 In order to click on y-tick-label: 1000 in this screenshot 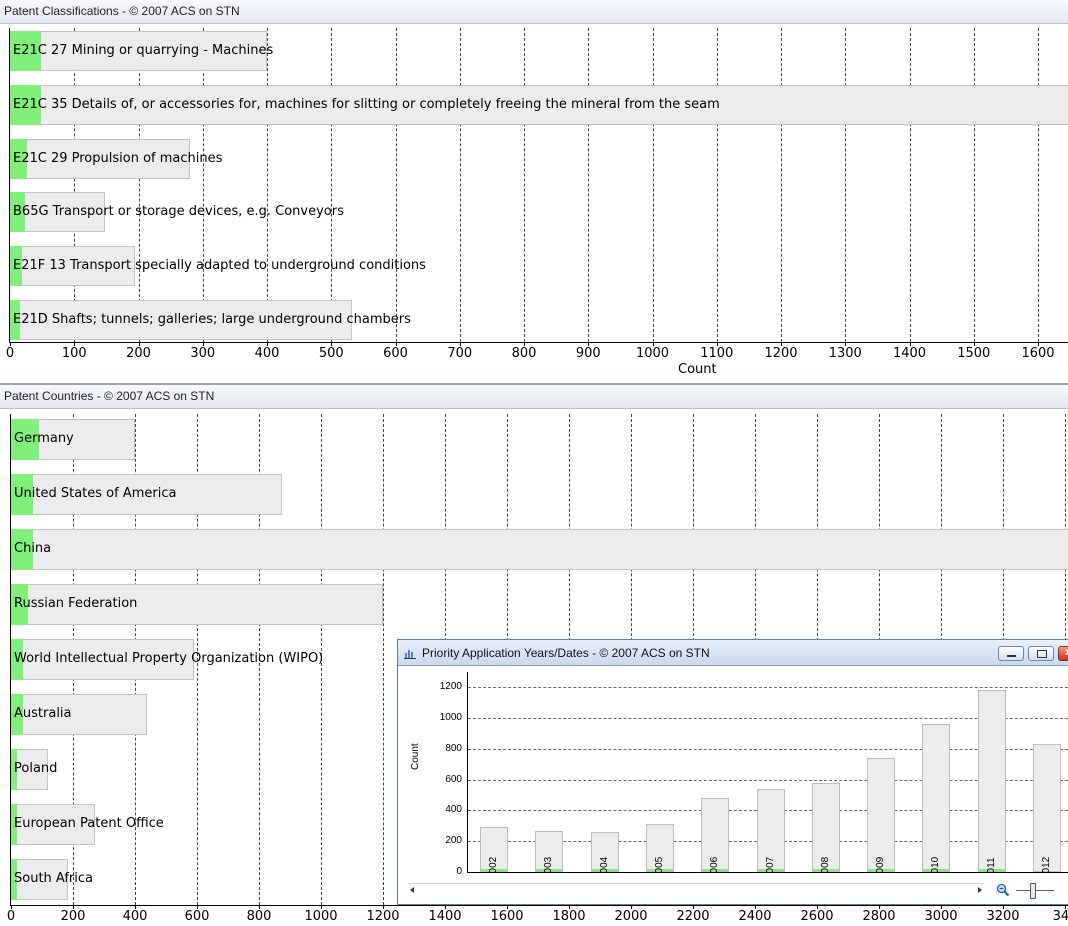, I will do `click(450, 718)`.